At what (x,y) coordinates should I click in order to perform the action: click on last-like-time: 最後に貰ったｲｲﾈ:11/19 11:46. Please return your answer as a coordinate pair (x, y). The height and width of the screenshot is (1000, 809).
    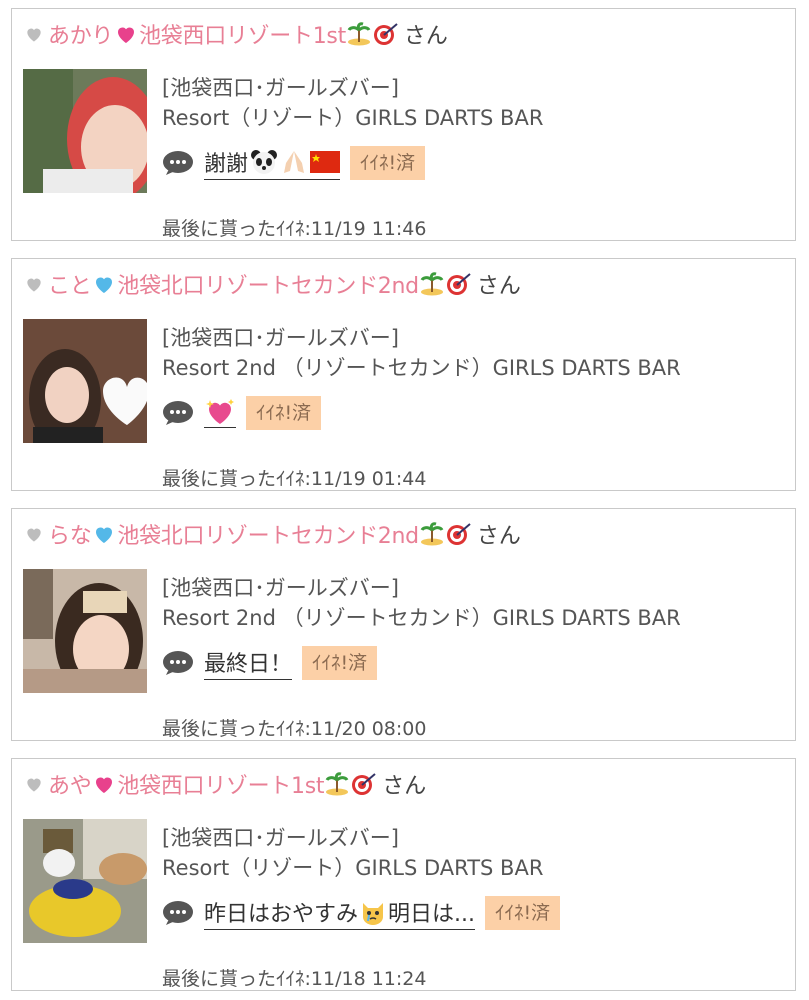
    Looking at the image, I should click on (294, 227).